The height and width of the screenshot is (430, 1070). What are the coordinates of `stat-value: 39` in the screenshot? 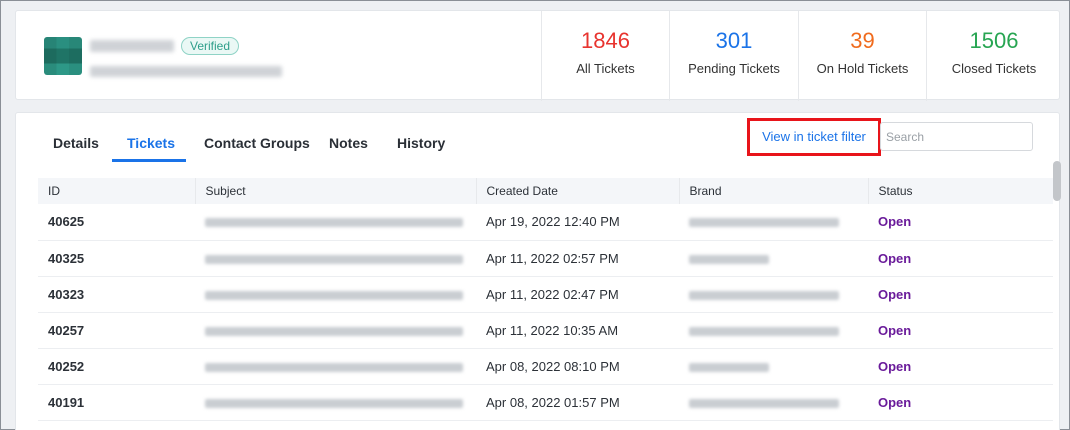 It's located at (862, 40).